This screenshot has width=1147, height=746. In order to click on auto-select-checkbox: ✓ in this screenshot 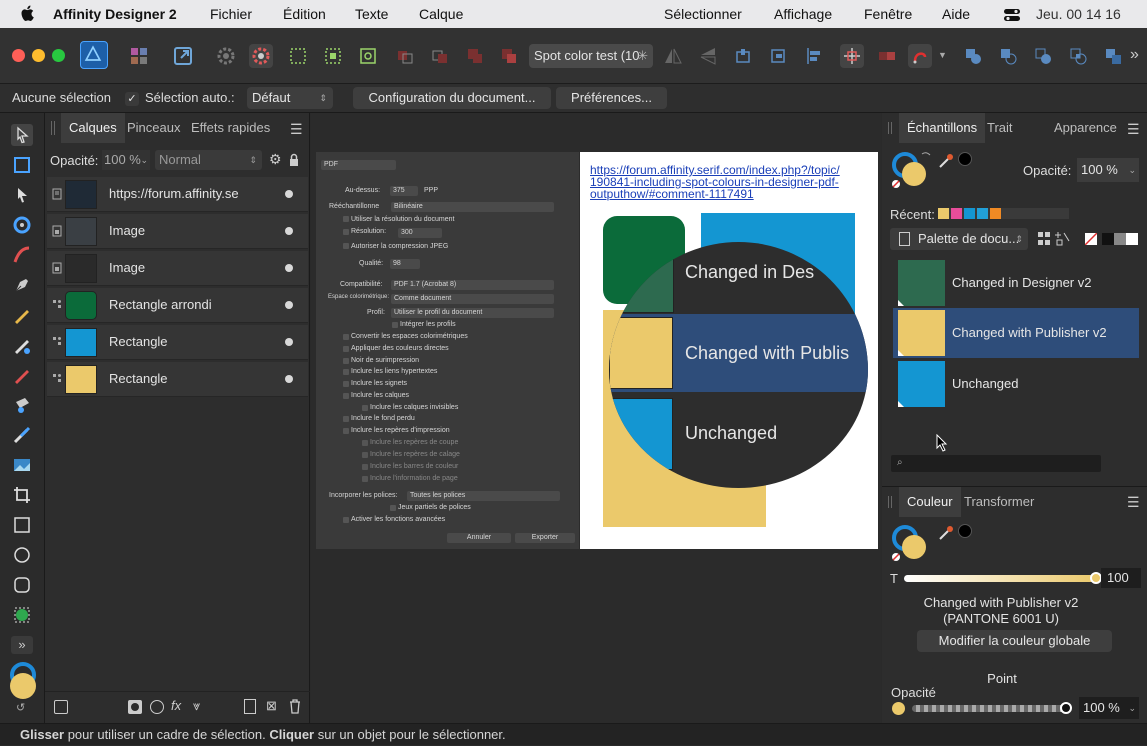, I will do `click(132, 99)`.